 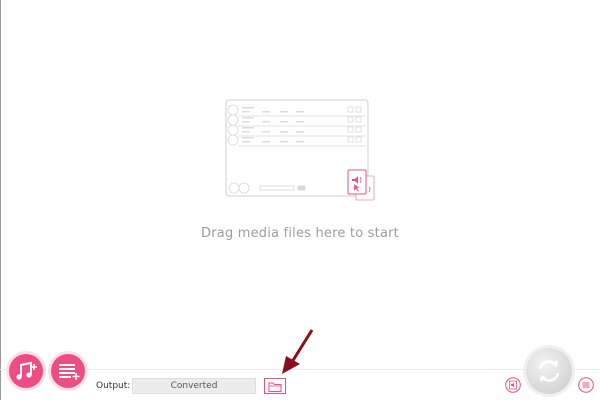 I want to click on folder-icon, so click(x=275, y=387).